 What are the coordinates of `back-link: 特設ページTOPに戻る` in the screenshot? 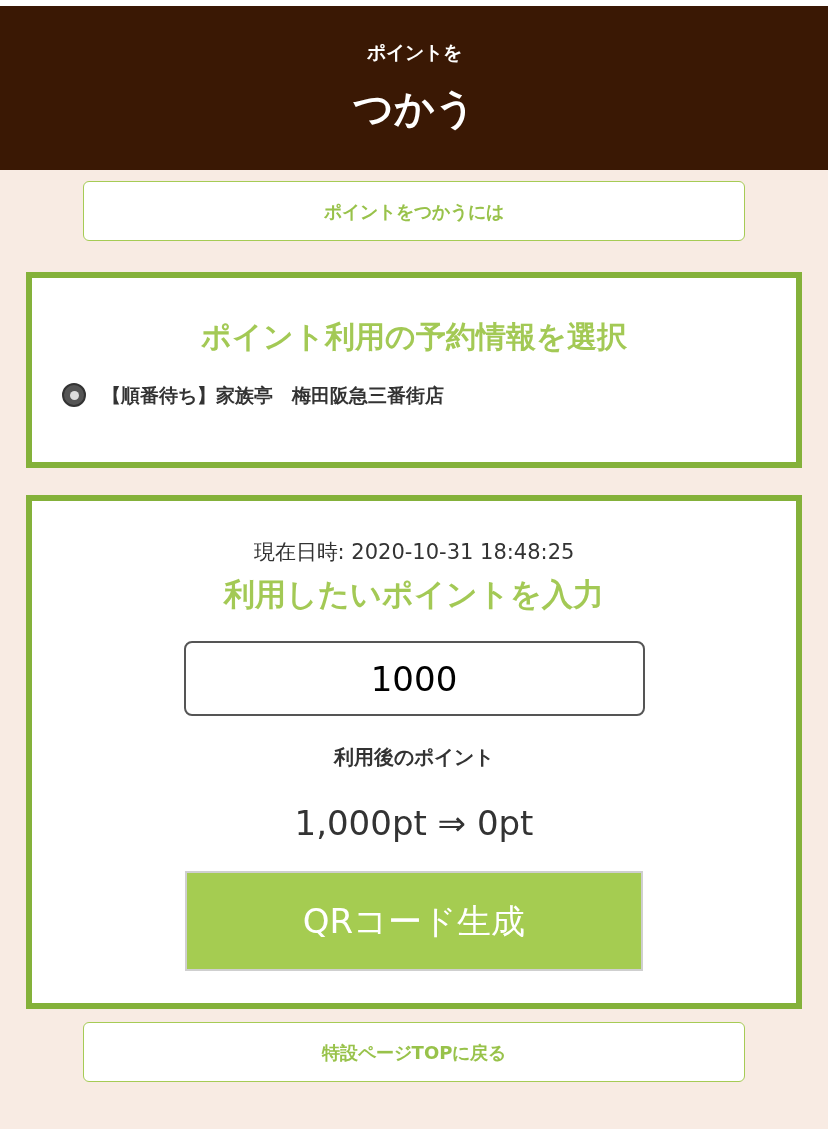 It's located at (414, 1052).